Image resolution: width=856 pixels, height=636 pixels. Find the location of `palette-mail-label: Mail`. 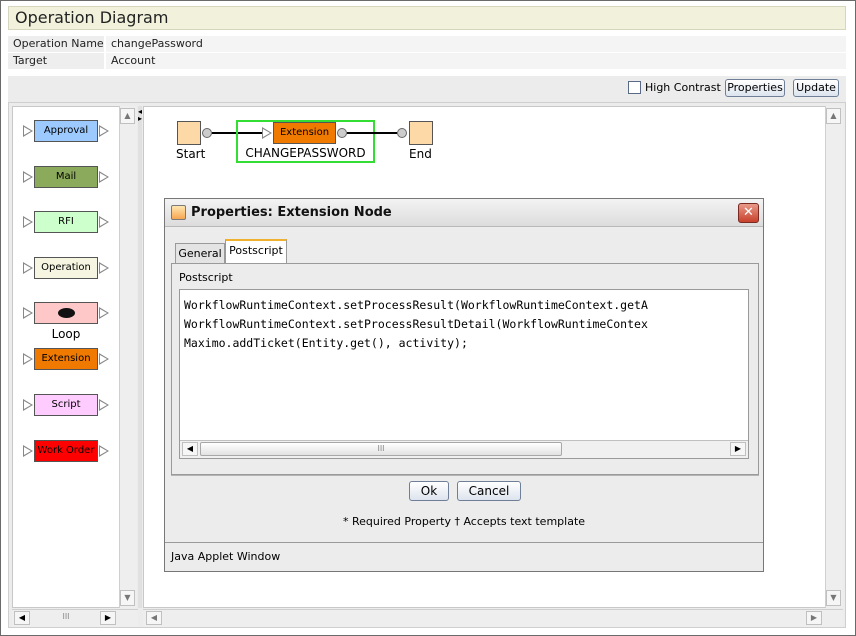

palette-mail-label: Mail is located at coordinates (66, 176).